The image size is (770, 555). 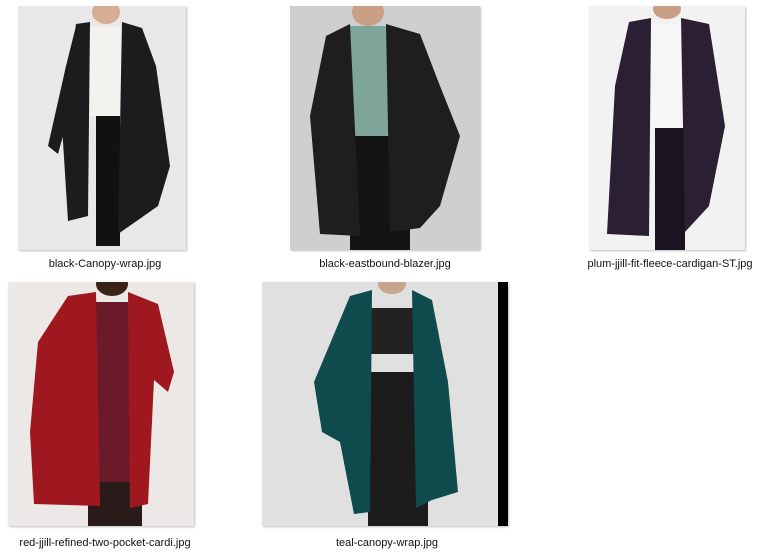 I want to click on file-name: plum-jjill-fit-fleece-cardigan-ST.jpg, so click(x=670, y=264).